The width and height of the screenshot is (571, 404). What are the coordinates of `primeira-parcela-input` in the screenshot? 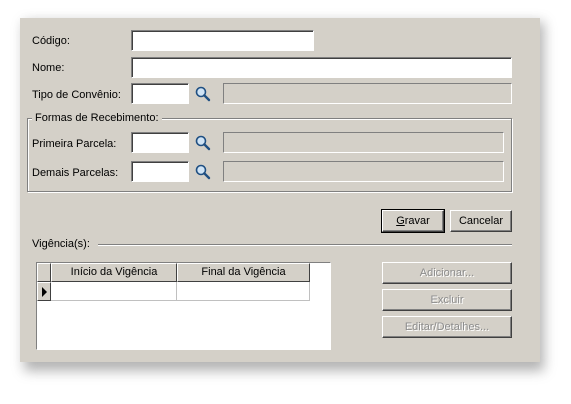 It's located at (160, 142).